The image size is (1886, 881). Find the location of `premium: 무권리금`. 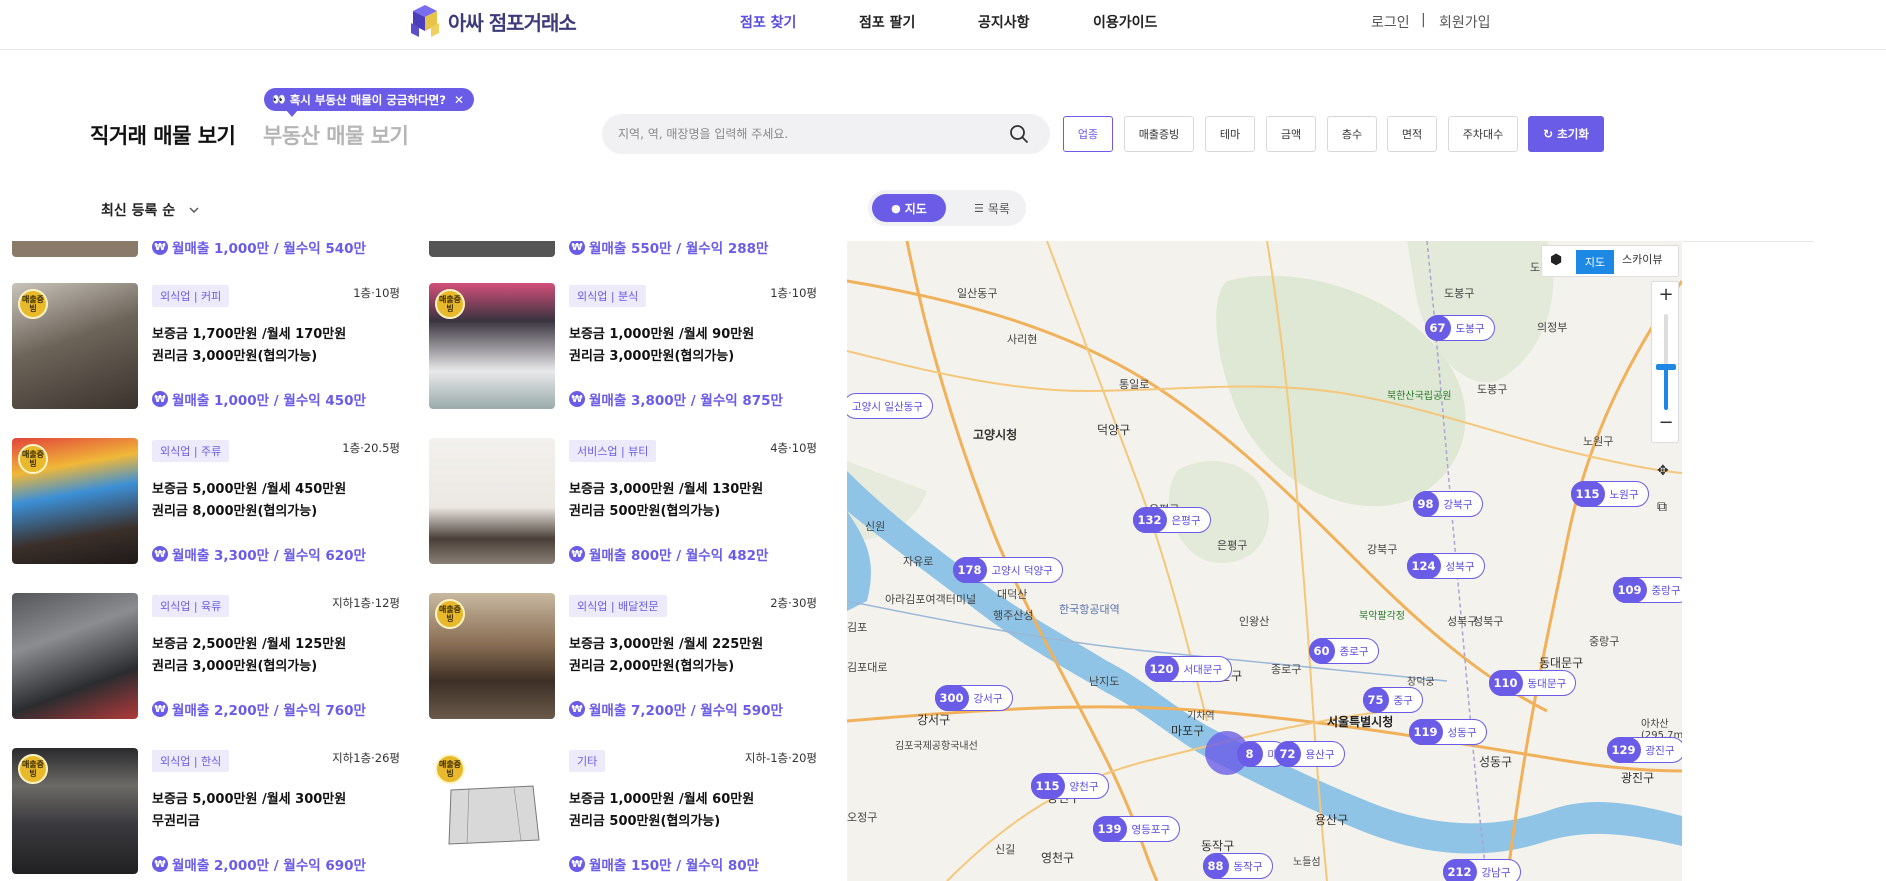

premium: 무권리금 is located at coordinates (176, 821).